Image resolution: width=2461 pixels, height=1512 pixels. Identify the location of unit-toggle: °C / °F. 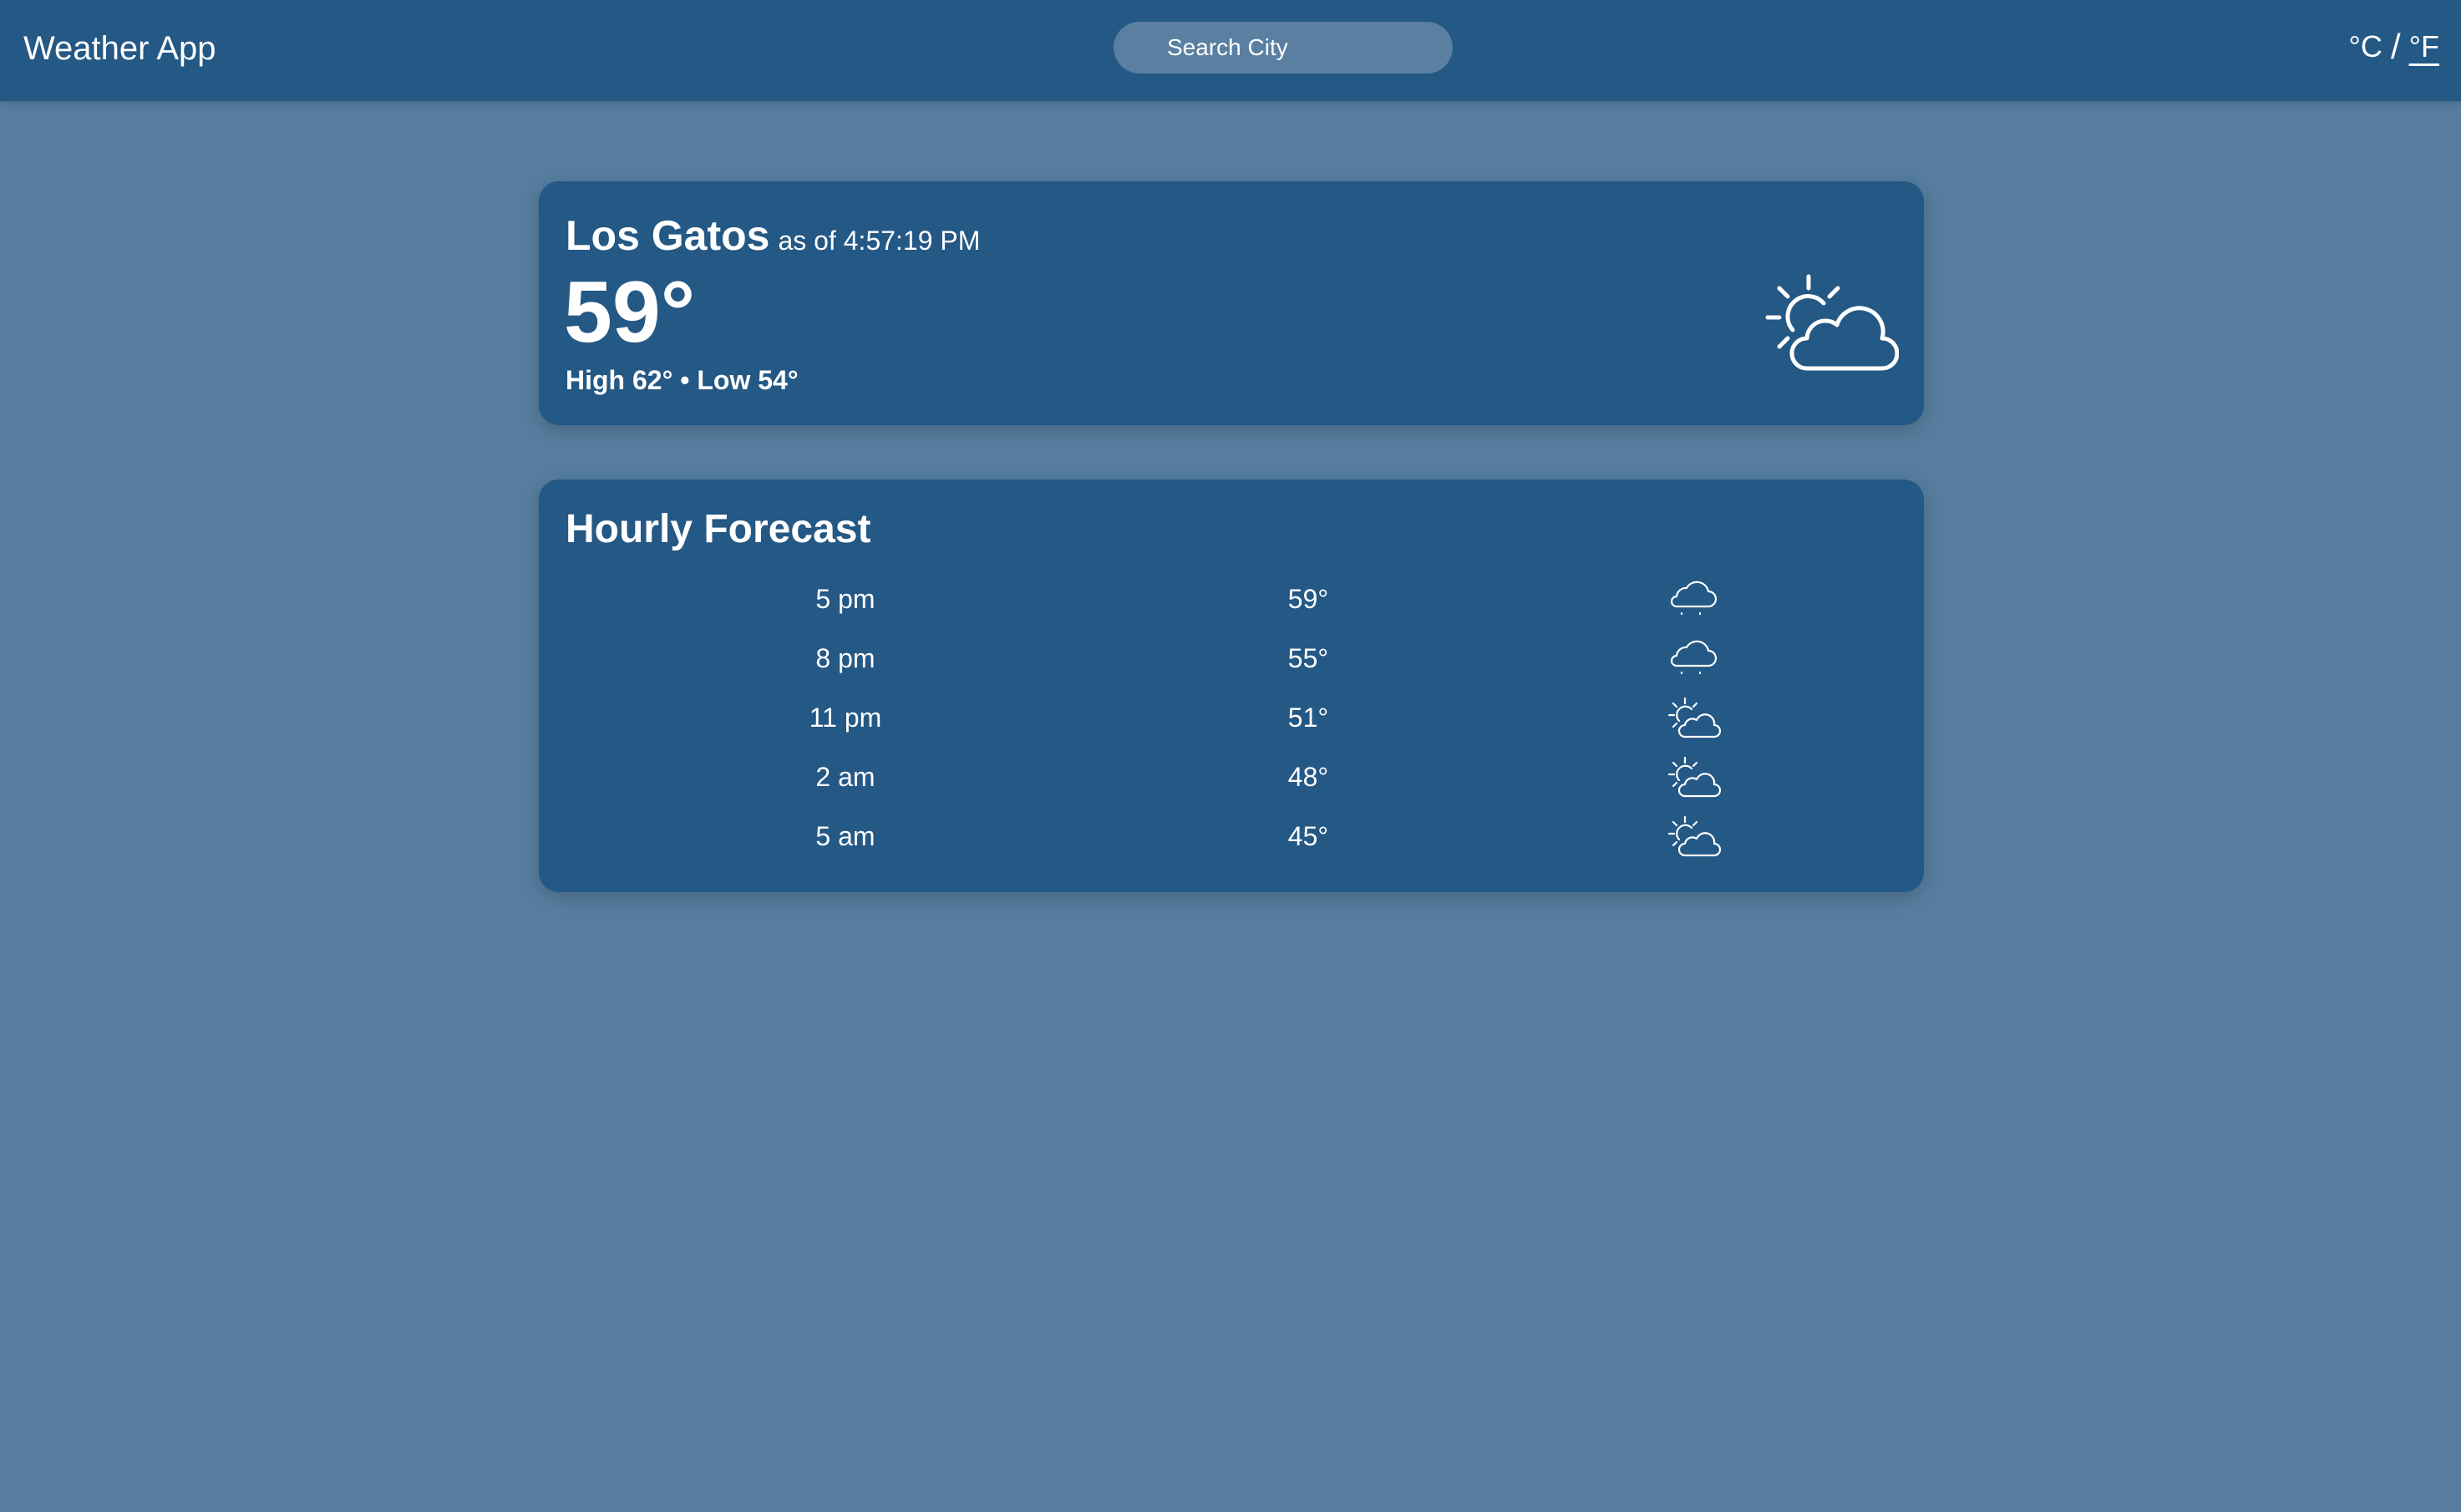
(2394, 46).